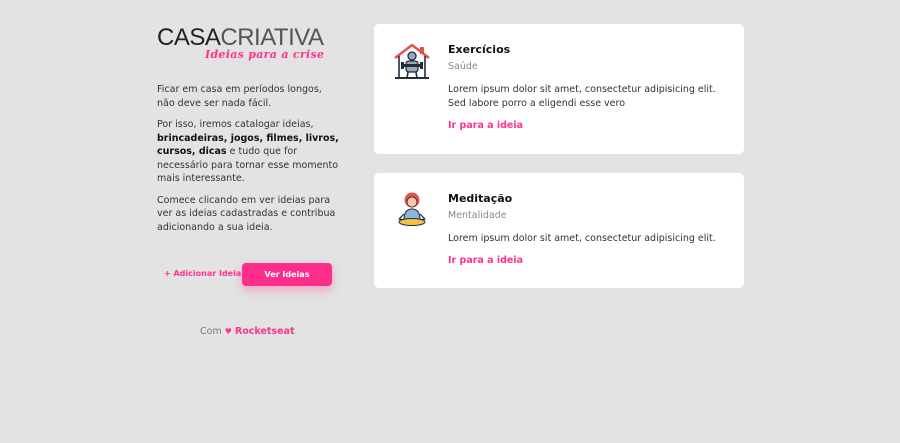 This screenshot has width=900, height=443. I want to click on logo: CASACRIATIVA Ideias para a crise, so click(248, 46).